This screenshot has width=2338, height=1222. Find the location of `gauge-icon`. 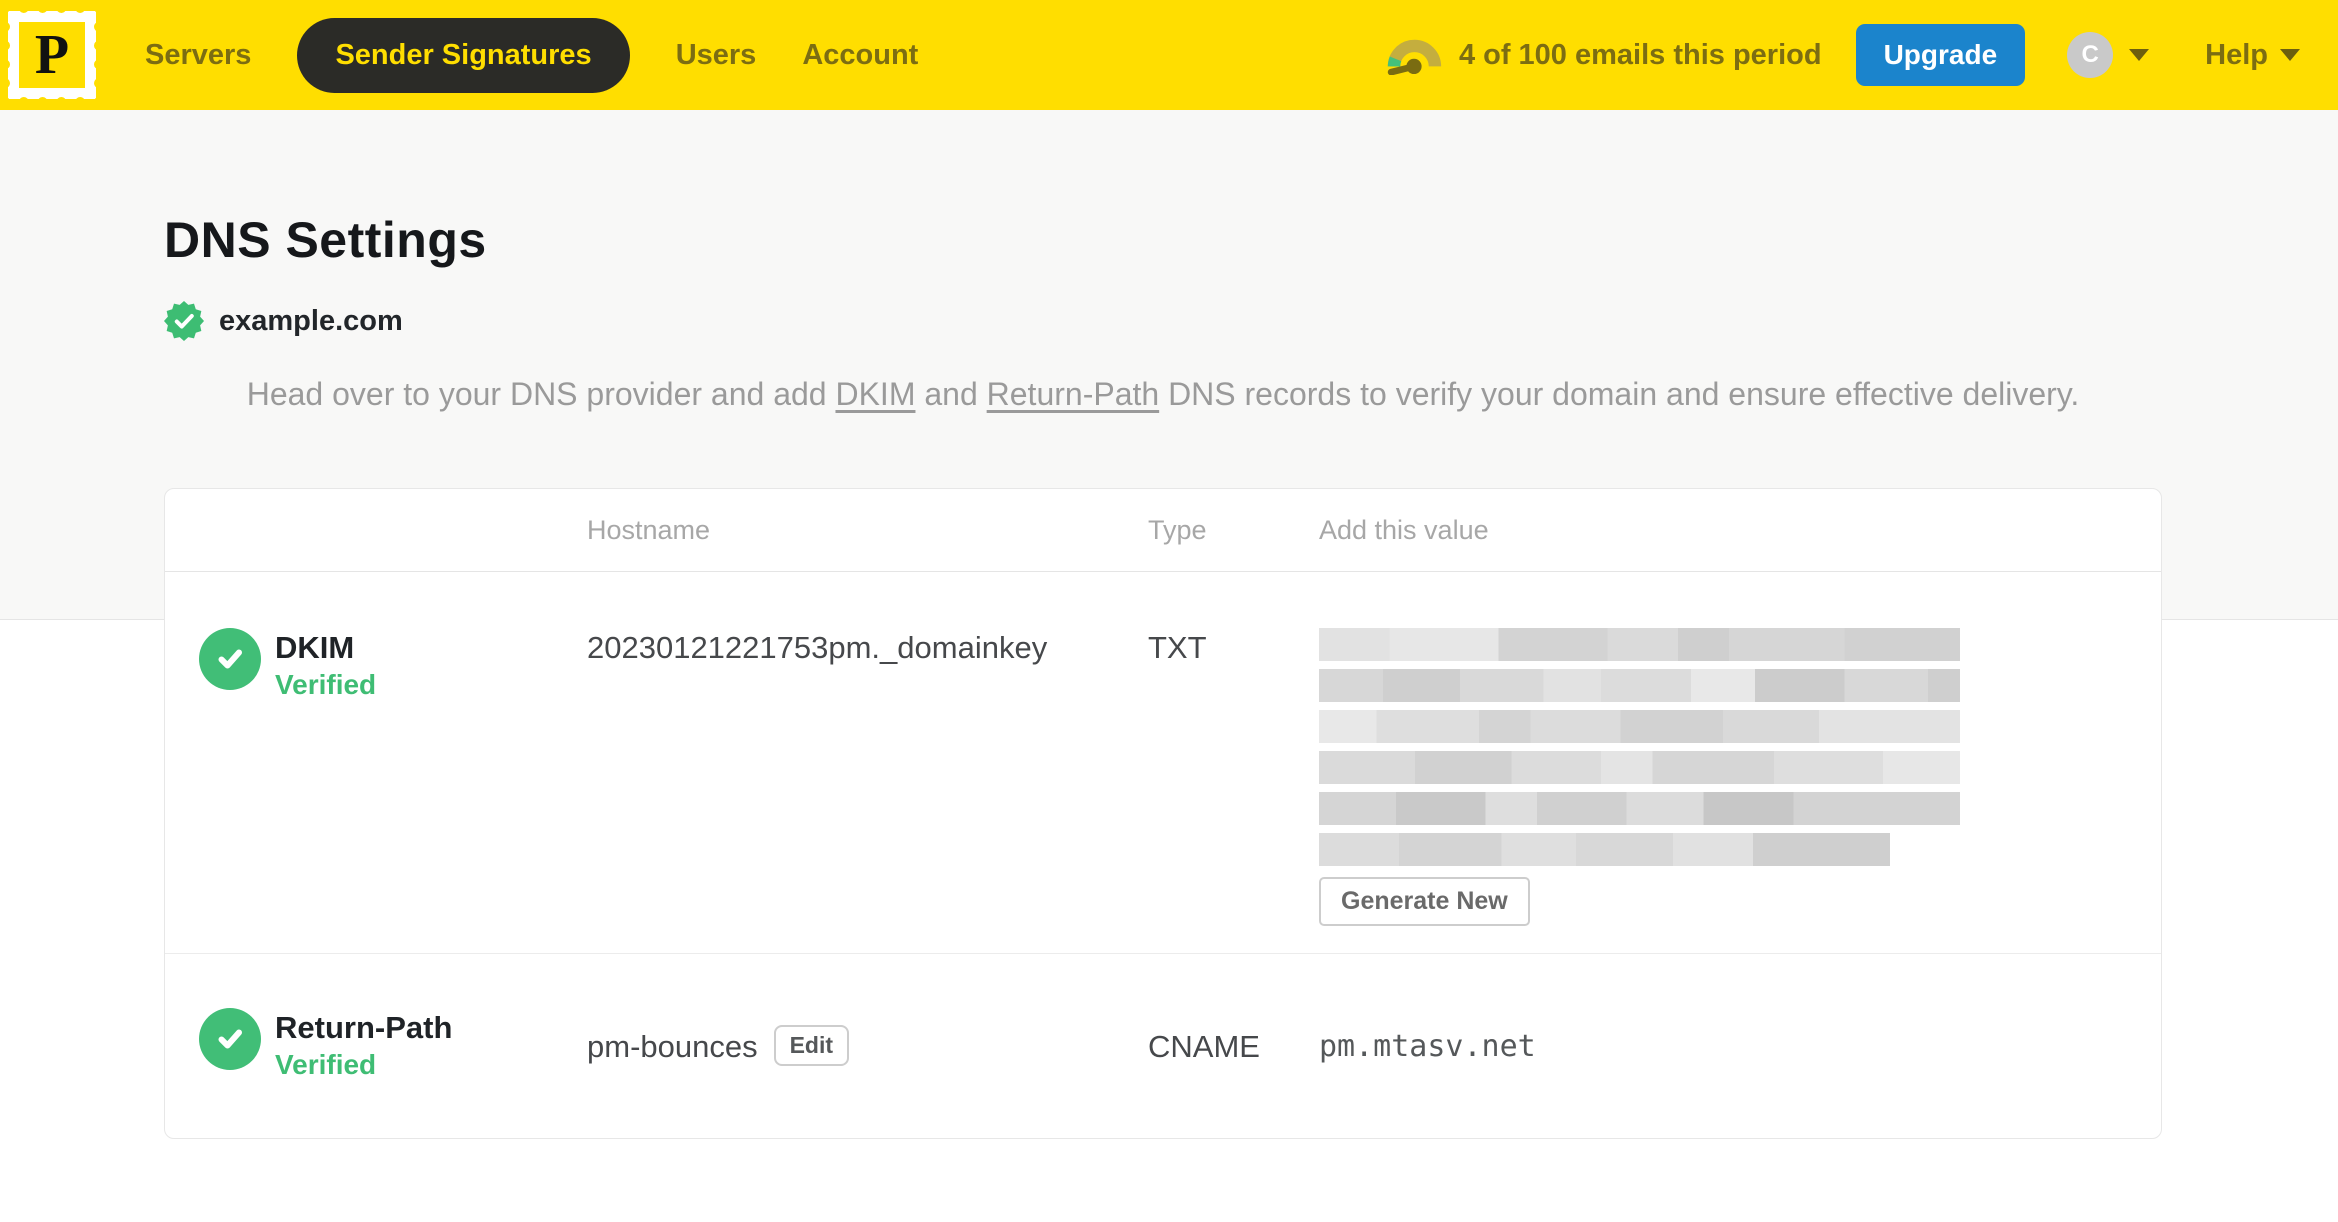

gauge-icon is located at coordinates (1414, 57).